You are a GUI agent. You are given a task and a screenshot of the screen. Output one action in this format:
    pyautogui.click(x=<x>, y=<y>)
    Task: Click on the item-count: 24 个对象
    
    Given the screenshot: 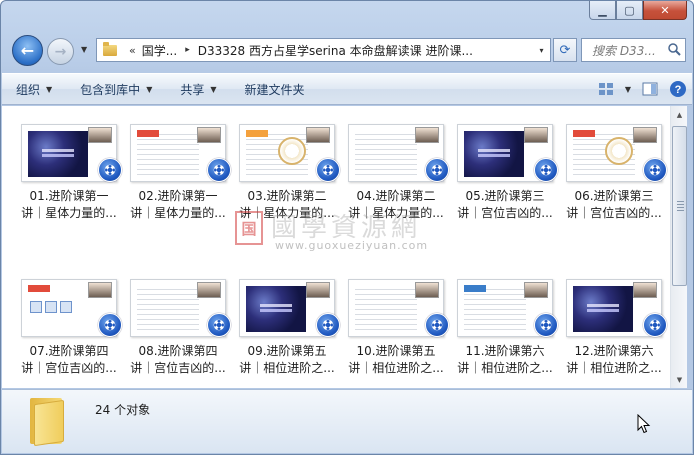 What is the action you would take?
    pyautogui.click(x=123, y=410)
    